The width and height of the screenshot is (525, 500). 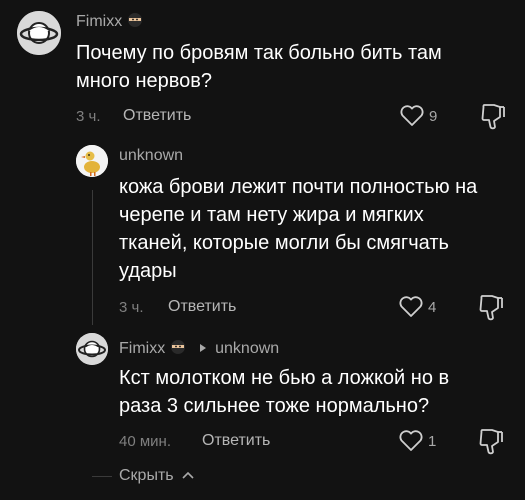 I want to click on like-count: 1, so click(x=432, y=441).